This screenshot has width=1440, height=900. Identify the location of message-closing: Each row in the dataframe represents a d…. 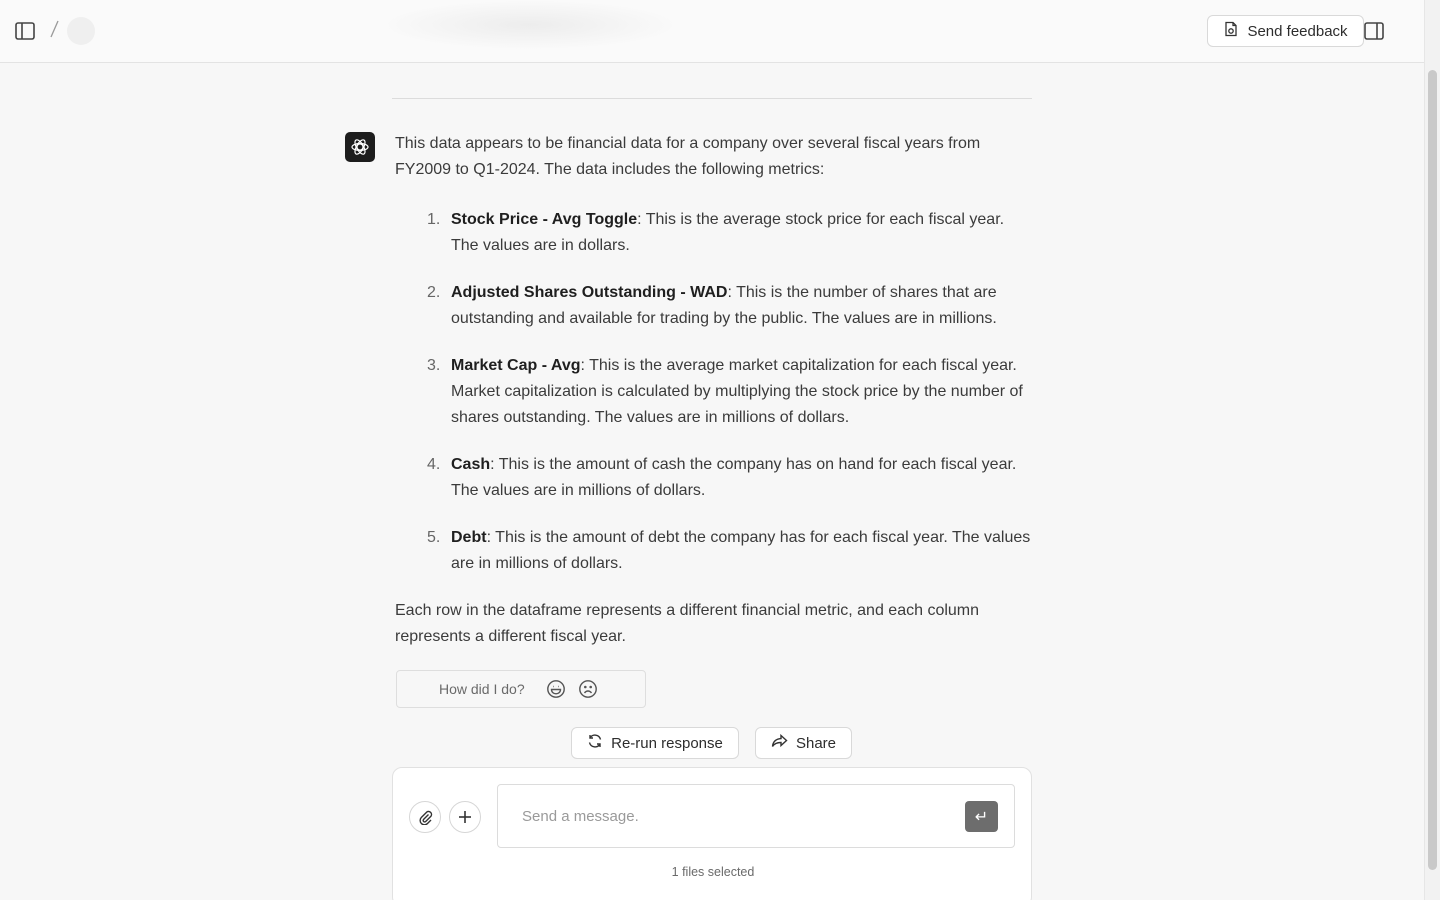
(687, 623).